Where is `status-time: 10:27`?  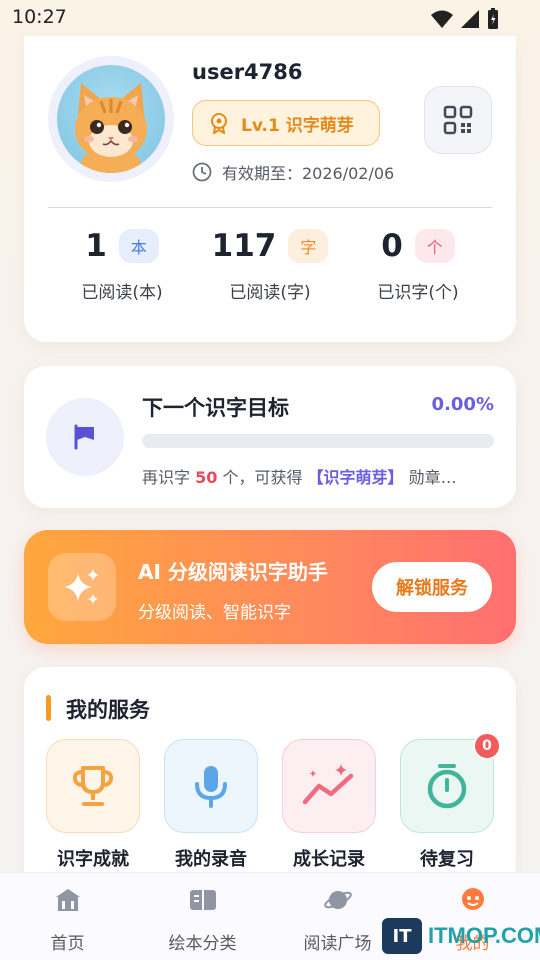 status-time: 10:27 is located at coordinates (39, 17).